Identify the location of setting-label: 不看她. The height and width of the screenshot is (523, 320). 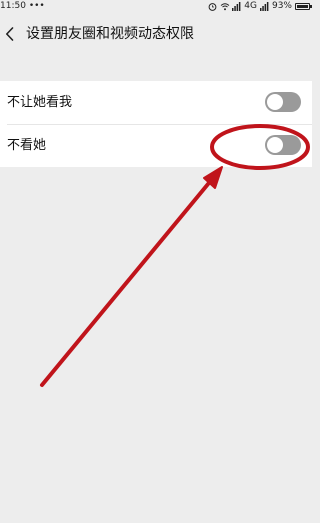
(27, 145).